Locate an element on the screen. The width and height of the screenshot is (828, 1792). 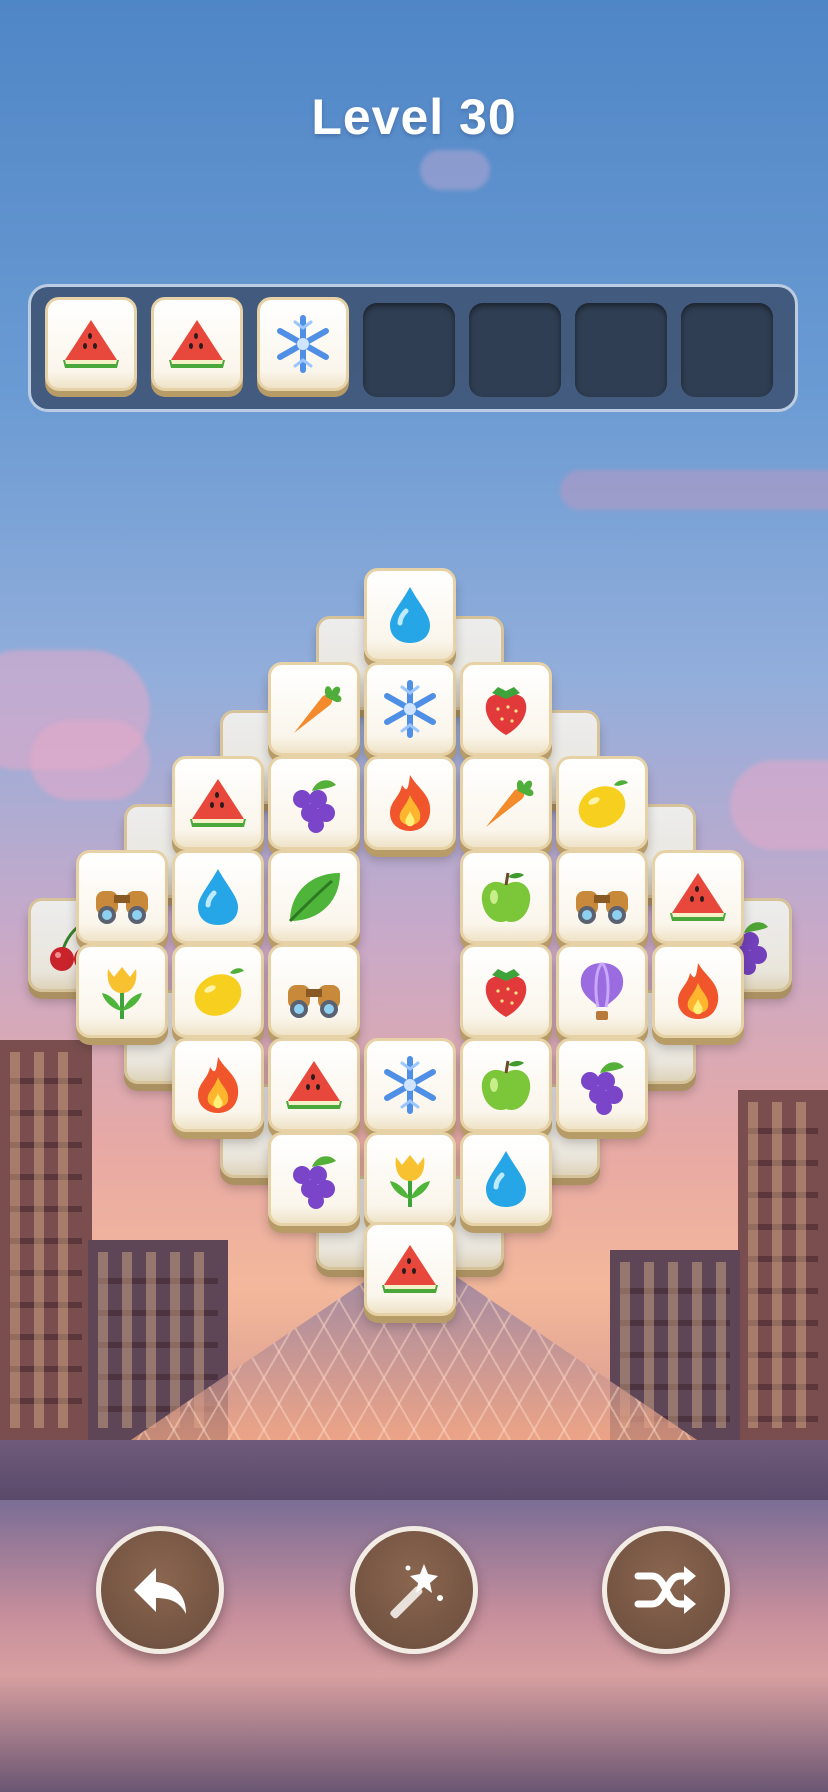
hot-air-balloon-icon is located at coordinates (602, 990).